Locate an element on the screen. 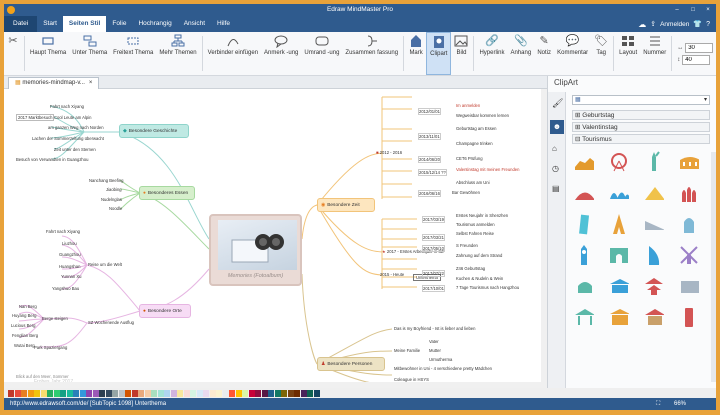  time-2017-date: 2017/10/01 is located at coordinates (433, 288).